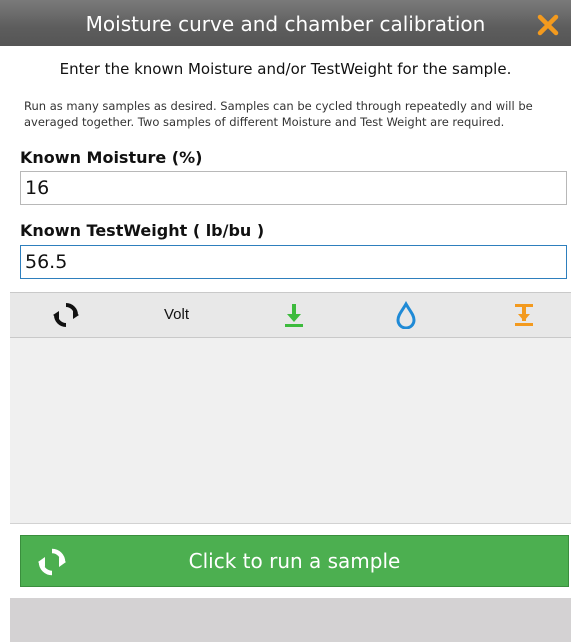 The width and height of the screenshot is (571, 642). I want to click on run-sample-button: Click to run a sample, so click(294, 561).